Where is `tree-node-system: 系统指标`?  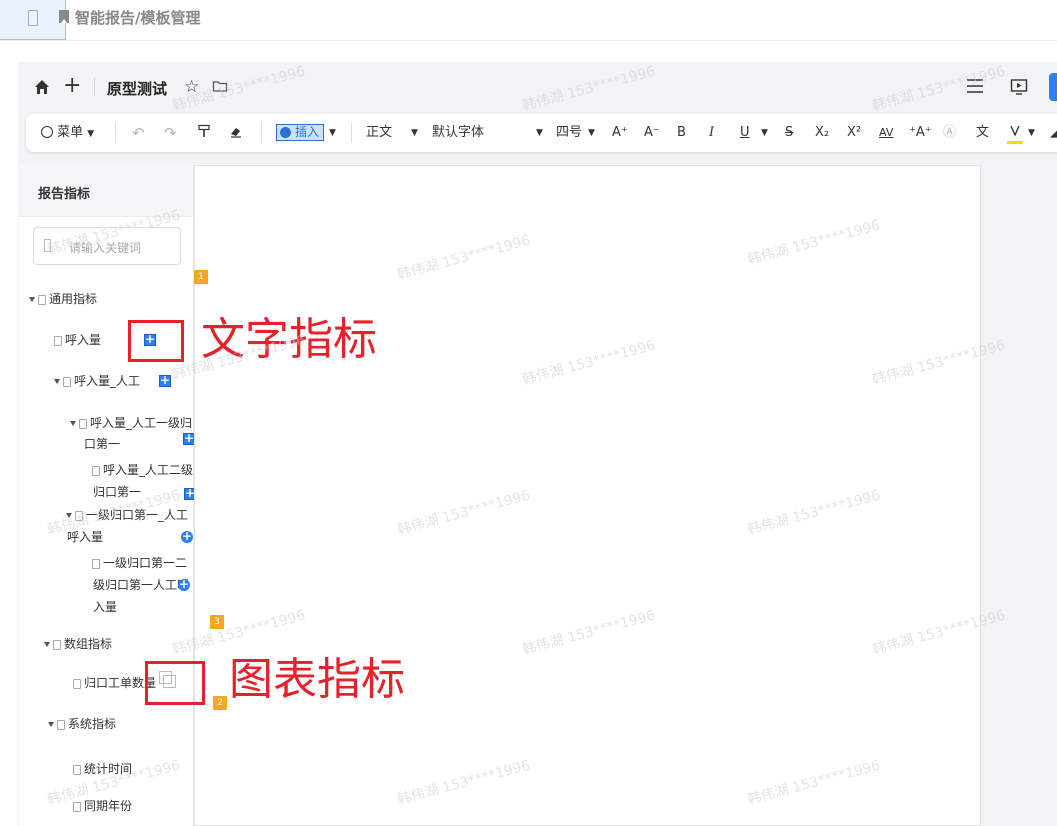 tree-node-system: 系统指标 is located at coordinates (82, 724).